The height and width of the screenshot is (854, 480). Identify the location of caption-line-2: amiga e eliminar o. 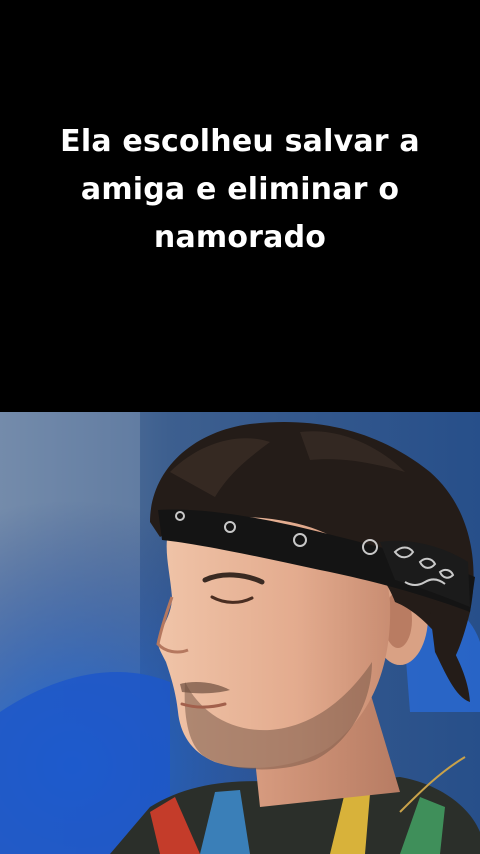
(240, 189).